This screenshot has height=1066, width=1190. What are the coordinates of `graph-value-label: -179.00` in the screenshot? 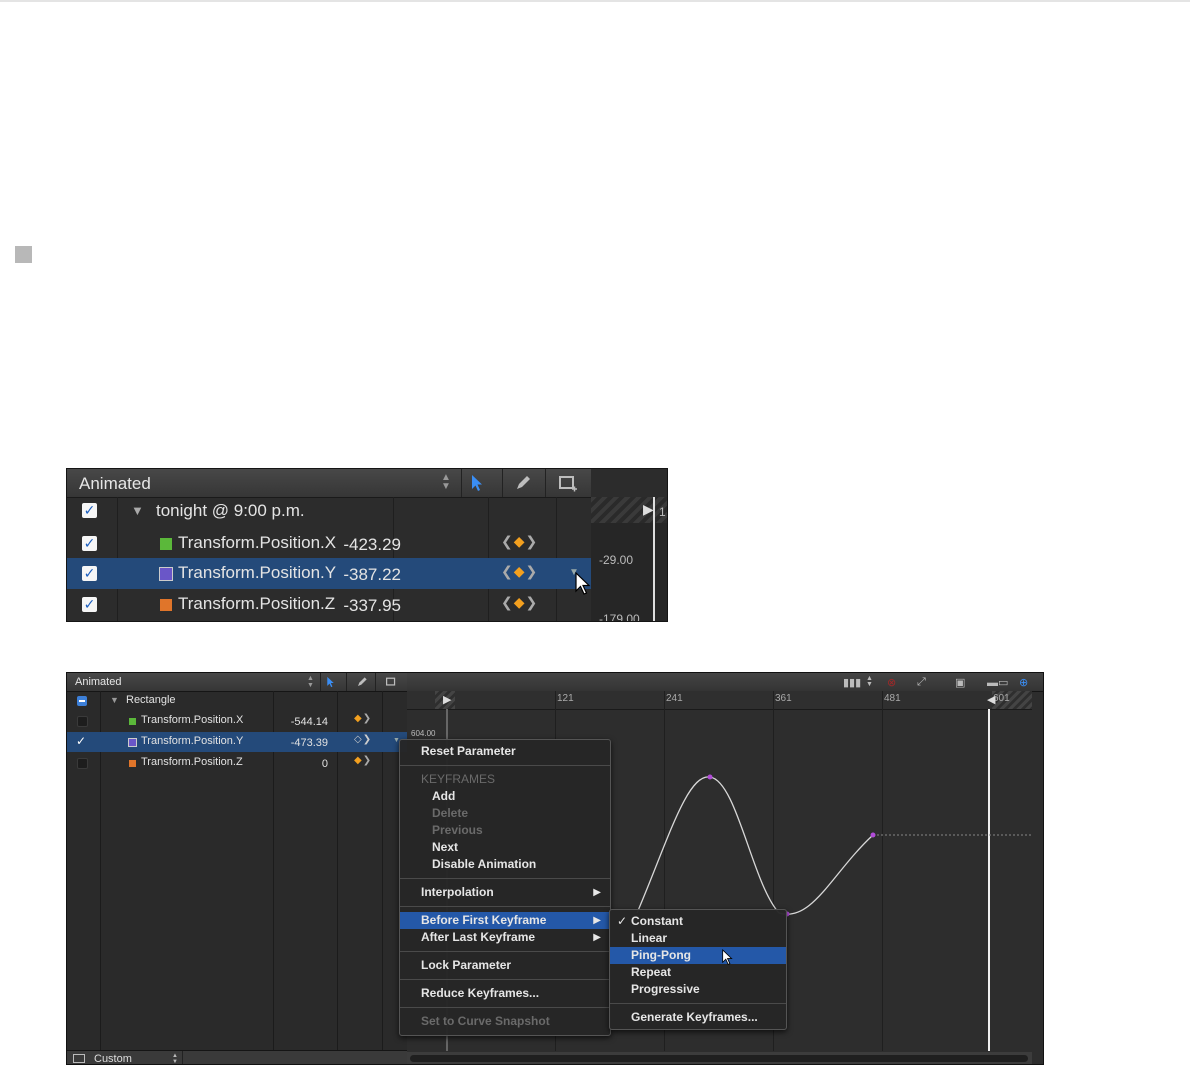 It's located at (619, 617).